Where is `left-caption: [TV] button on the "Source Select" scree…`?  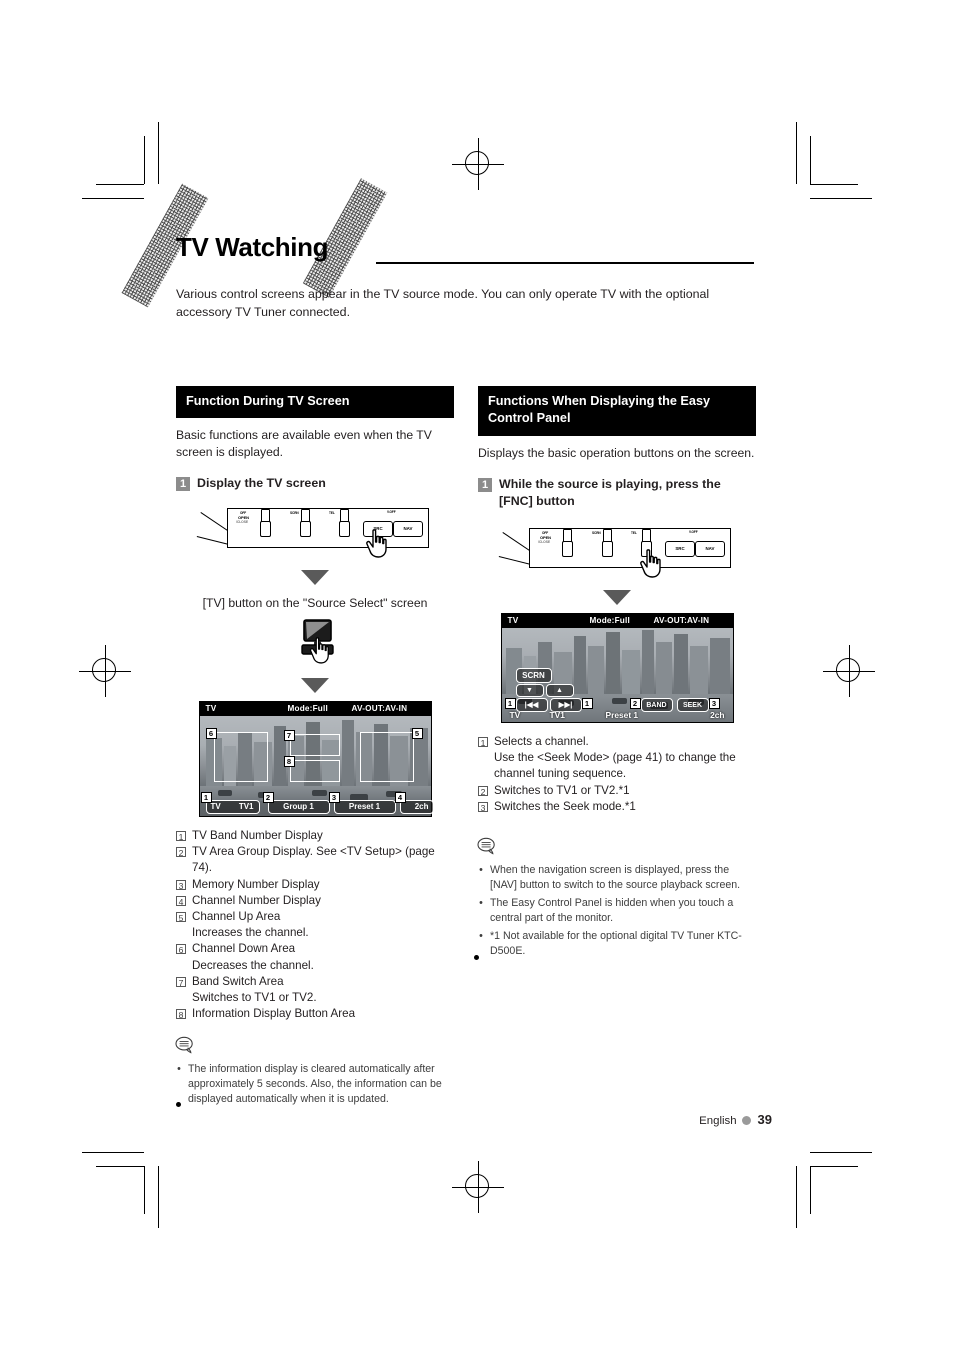 left-caption: [TV] button on the "Source Select" scree… is located at coordinates (315, 603).